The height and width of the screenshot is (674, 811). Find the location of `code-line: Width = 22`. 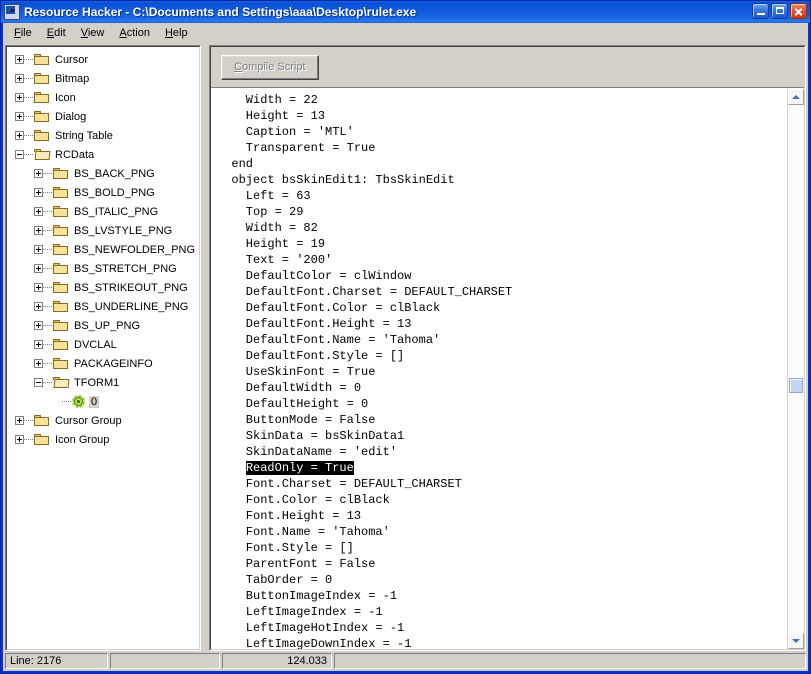

code-line: Width = 22 is located at coordinates (502, 100).